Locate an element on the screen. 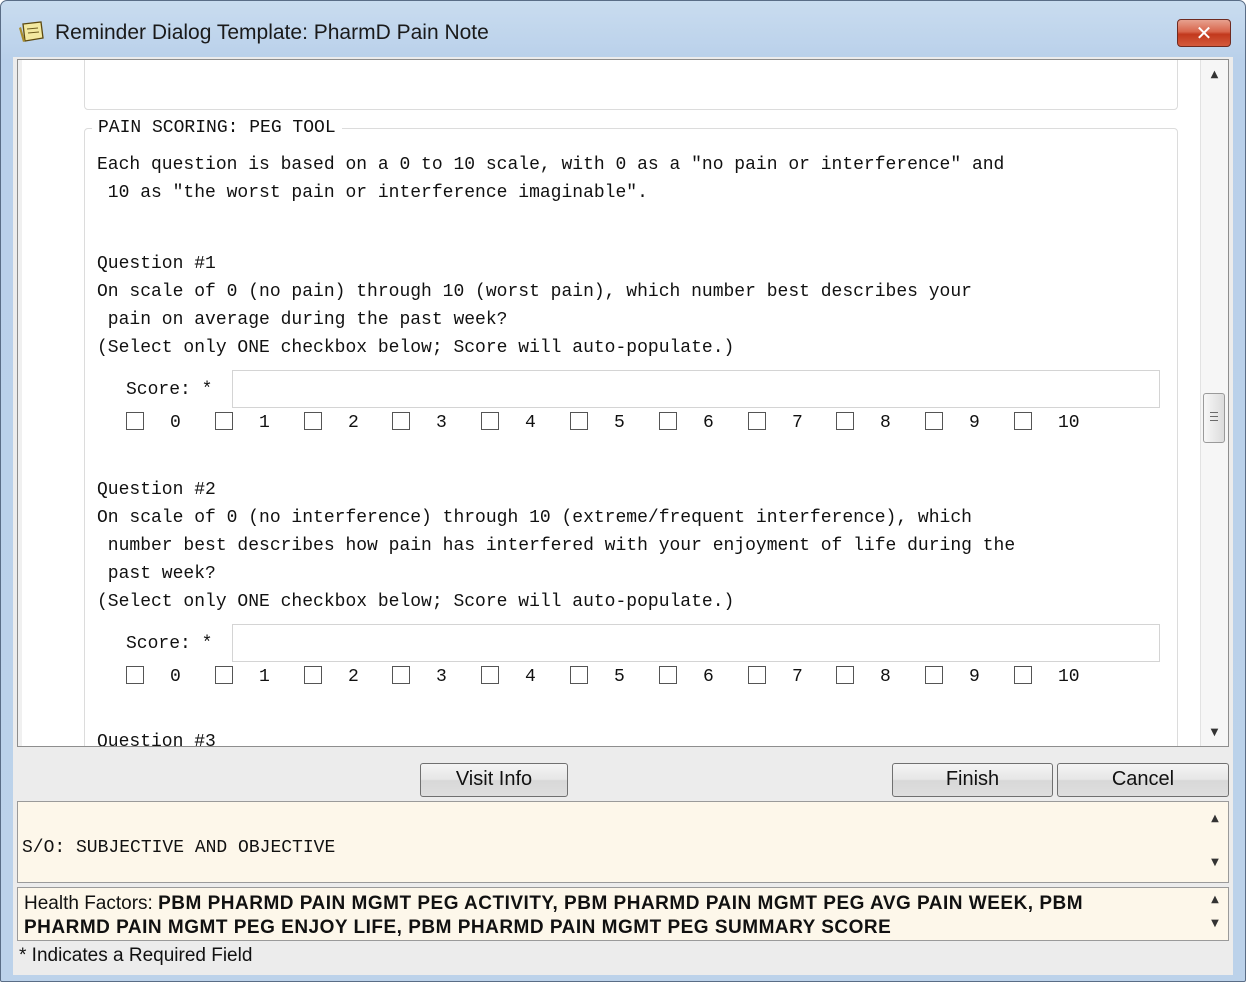 The height and width of the screenshot is (984, 1248). note-preview-text: S/O: SUBJECTIVE AND OBJECTIVE is located at coordinates (179, 848).